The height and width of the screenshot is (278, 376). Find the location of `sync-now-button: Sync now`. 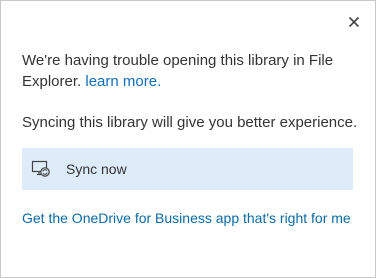

sync-now-button: Sync now is located at coordinates (187, 169).